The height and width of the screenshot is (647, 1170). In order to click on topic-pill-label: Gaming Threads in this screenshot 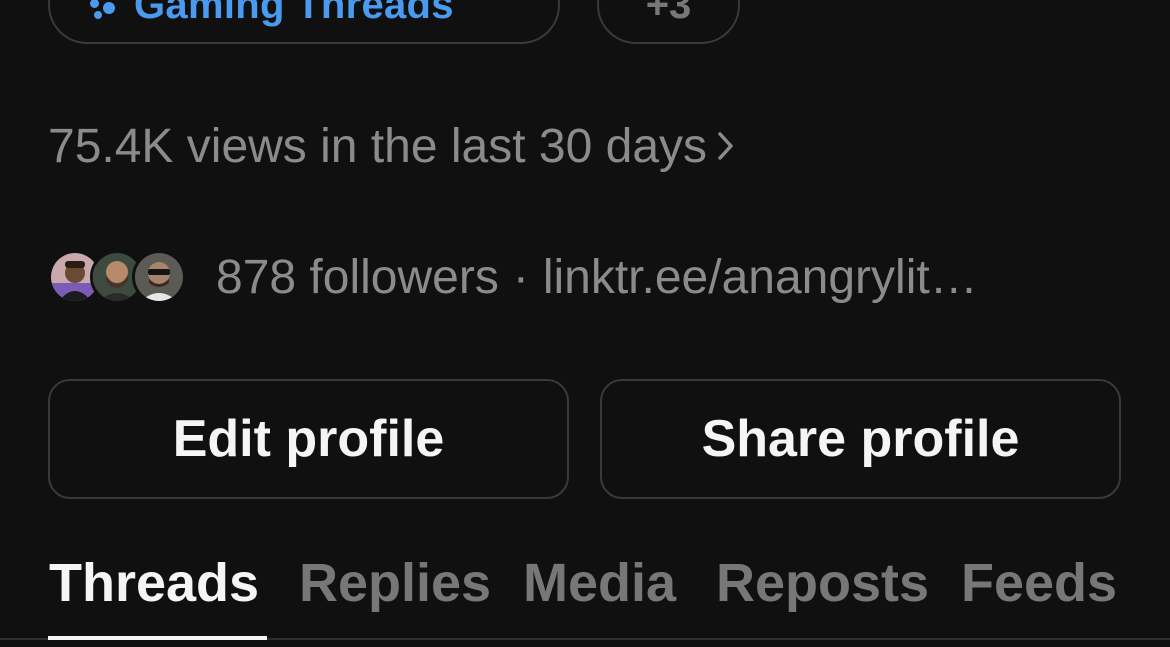, I will do `click(294, 13)`.